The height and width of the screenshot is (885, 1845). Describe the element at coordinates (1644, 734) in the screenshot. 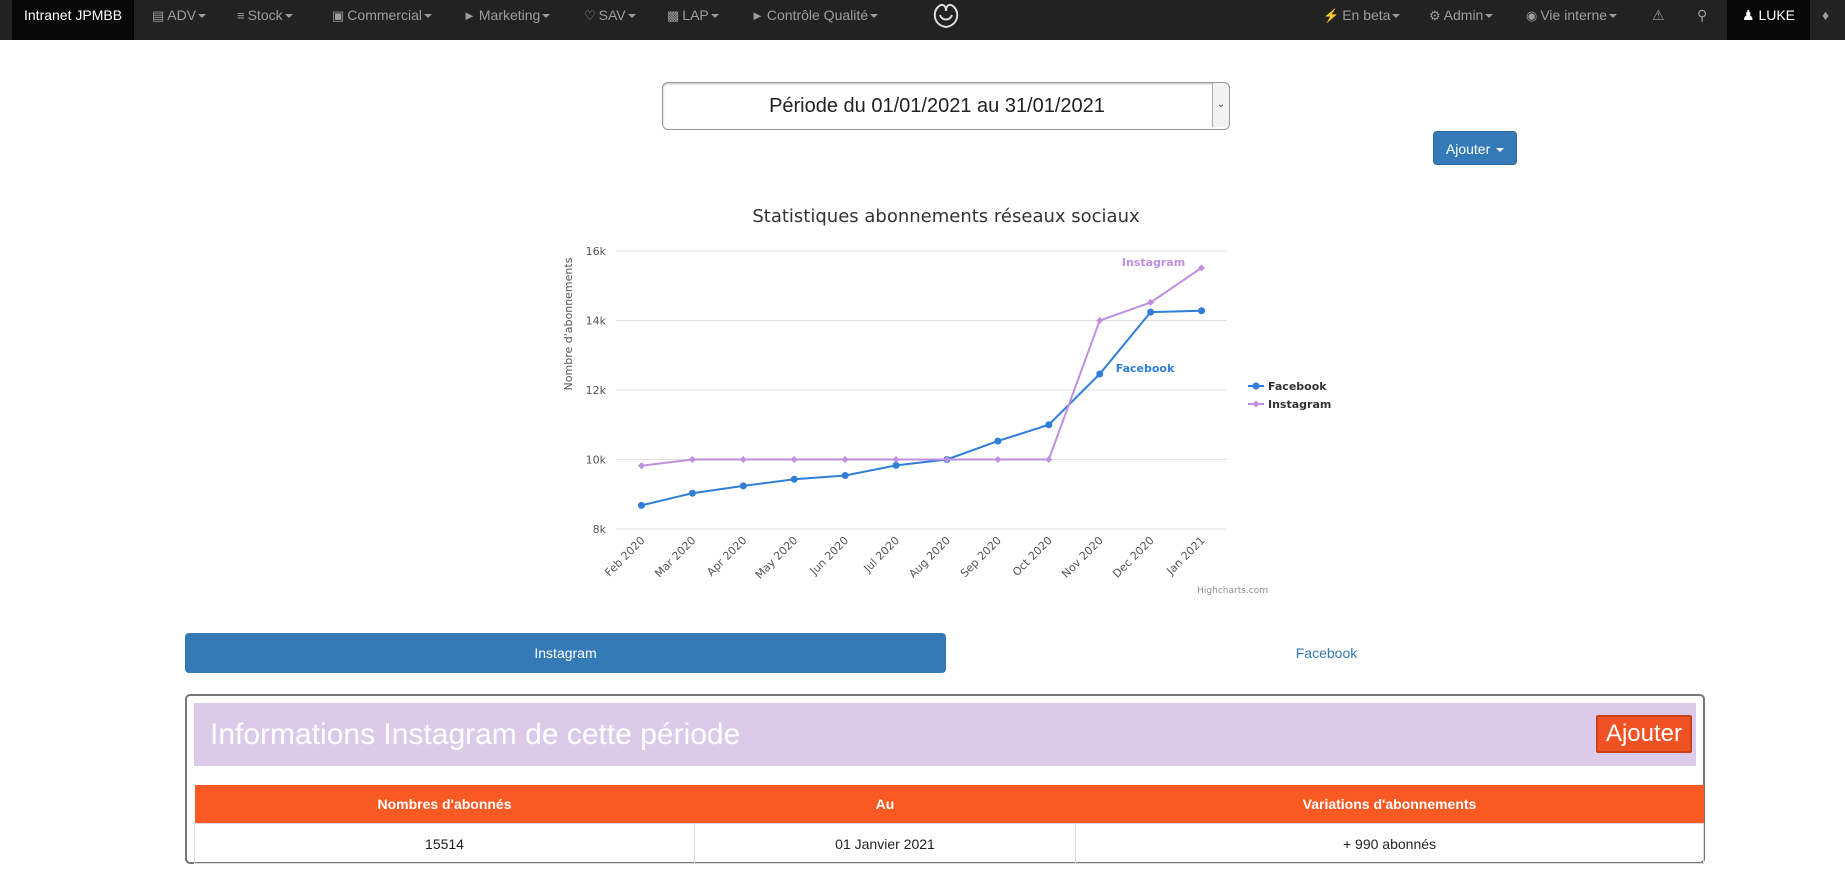

I see `add-button: Ajouter` at that location.